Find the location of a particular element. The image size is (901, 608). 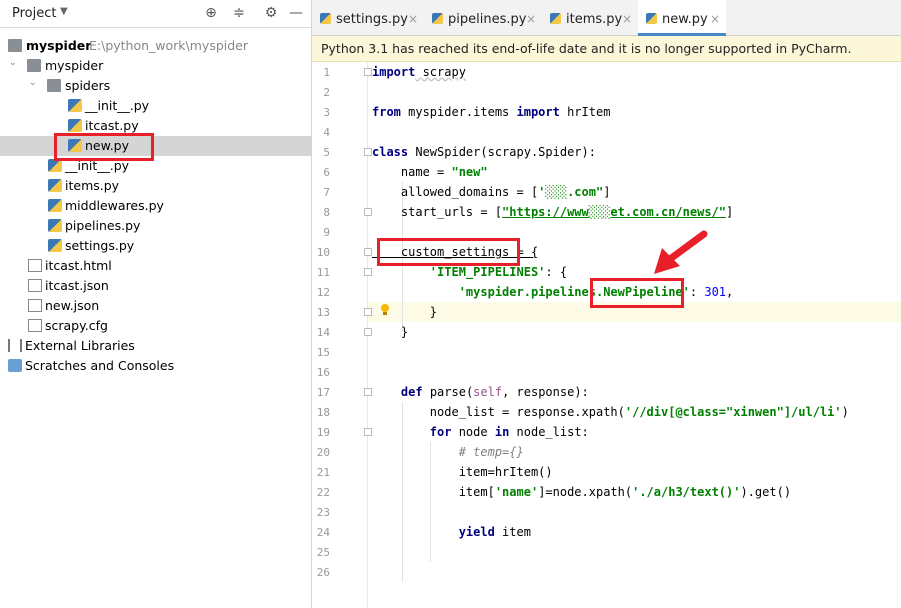

project-path: E:\python_work\myspider is located at coordinates (169, 45).